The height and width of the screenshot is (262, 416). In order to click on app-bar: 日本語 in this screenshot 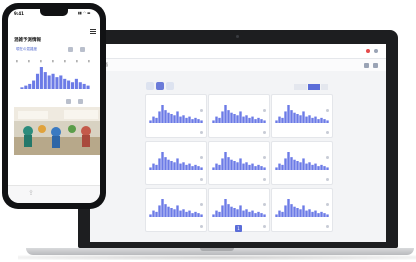, I will do `click(238, 65)`.